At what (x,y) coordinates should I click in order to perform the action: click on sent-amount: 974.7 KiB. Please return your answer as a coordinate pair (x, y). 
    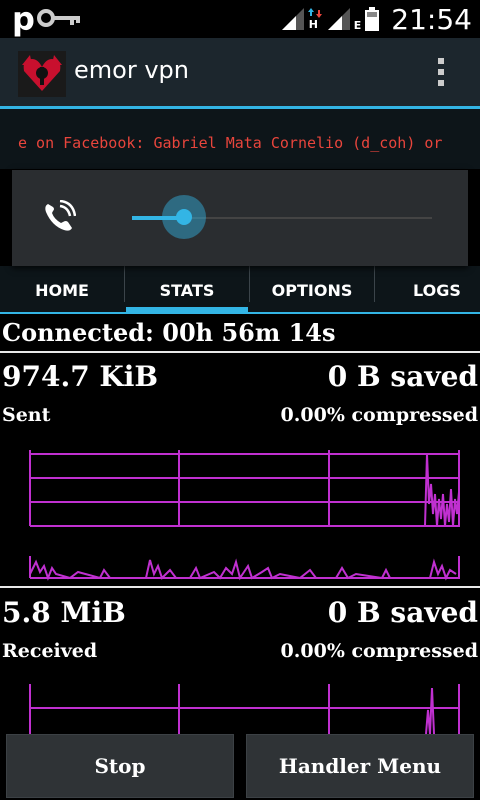
    Looking at the image, I should click on (80, 376).